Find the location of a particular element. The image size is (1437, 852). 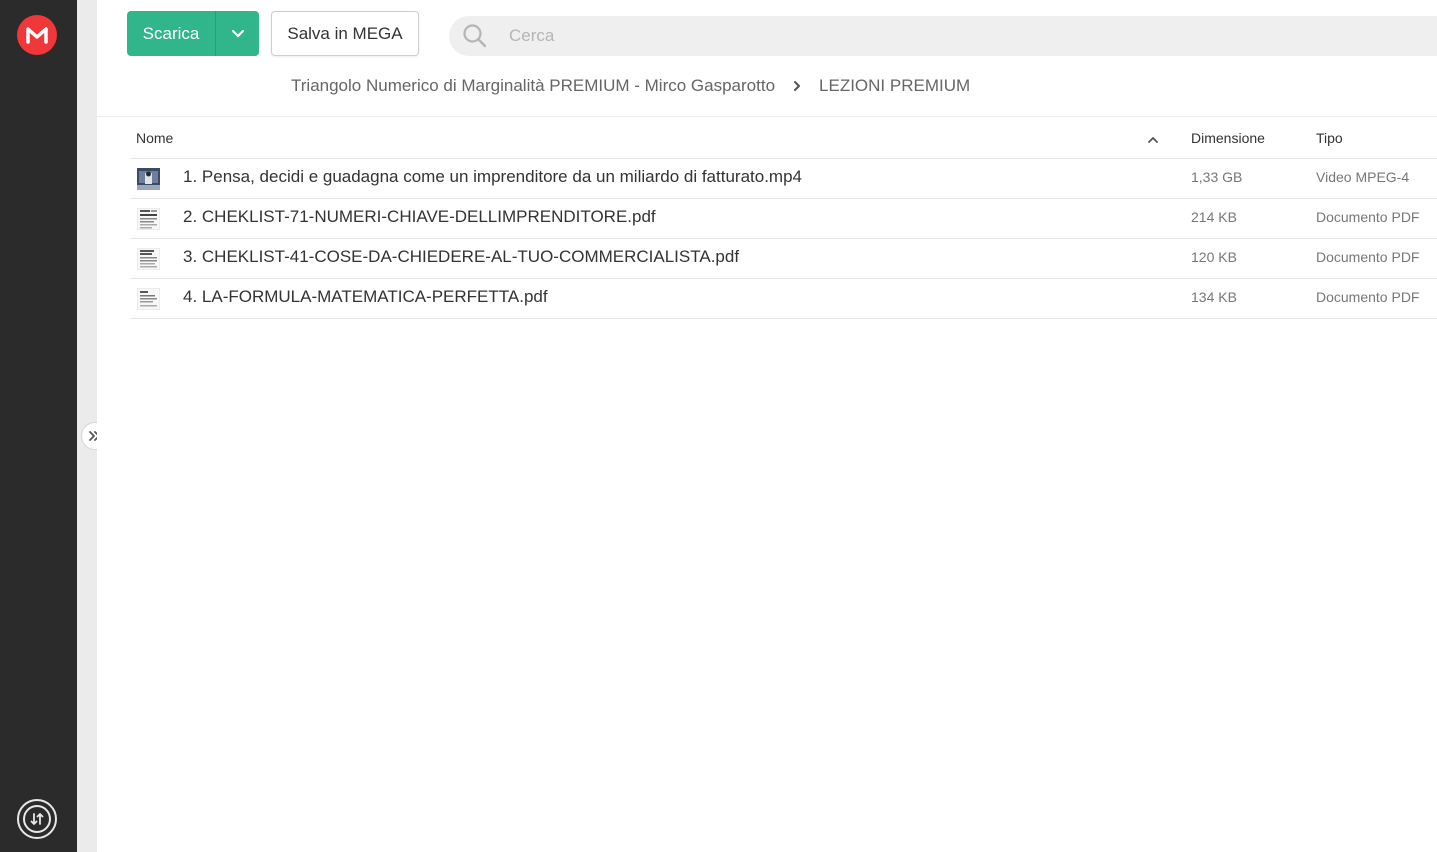

file-size: 134 KB is located at coordinates (1214, 297).